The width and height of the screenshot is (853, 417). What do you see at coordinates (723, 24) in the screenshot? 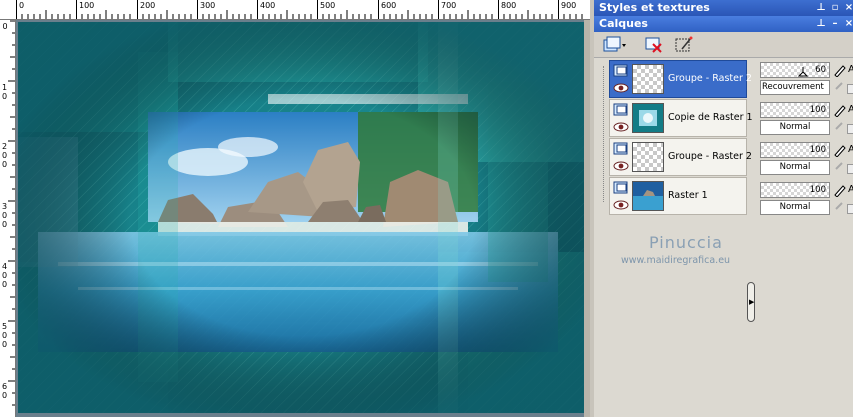
I see `layers-titlebar: Calques ⊥ – ×` at bounding box center [723, 24].